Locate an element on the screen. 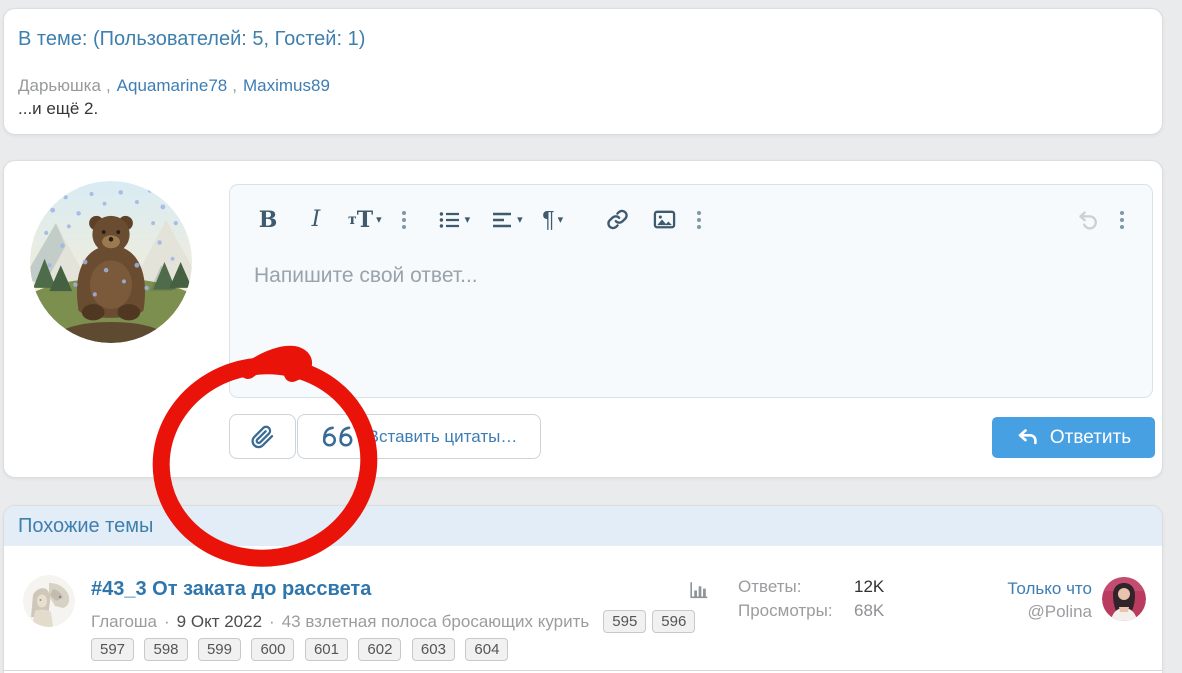  pilcrow-icon: ¶ is located at coordinates (548, 219).